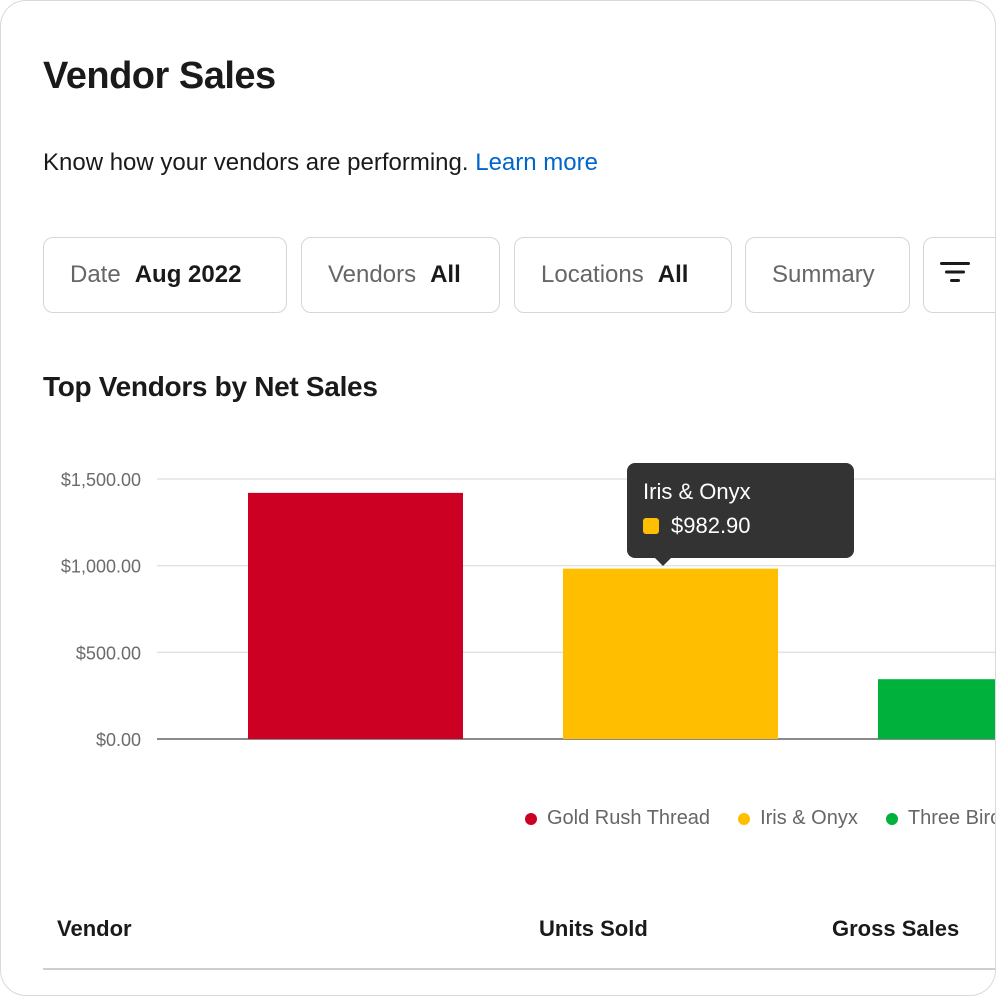 This screenshot has width=996, height=996. Describe the element at coordinates (711, 525) in the screenshot. I see `tooltip-value: $982.90` at that location.